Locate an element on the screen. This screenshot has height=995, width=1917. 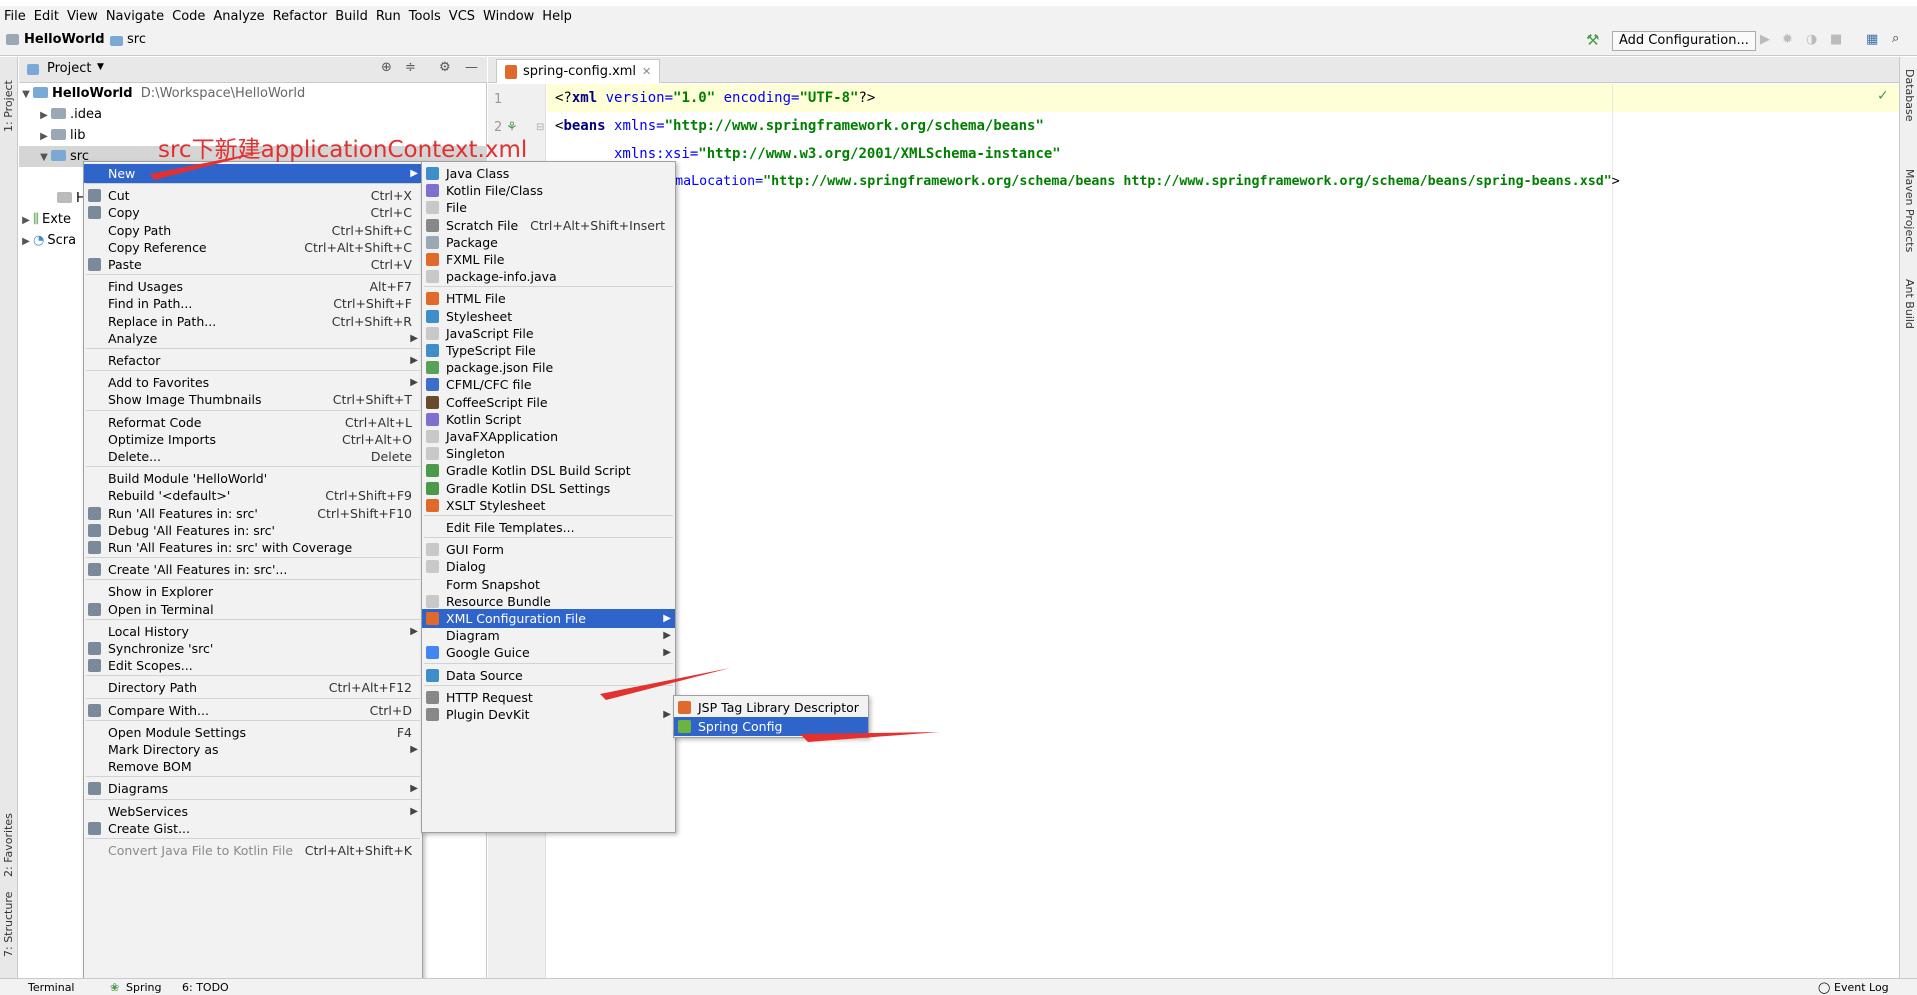
terminal-tool-tab: Terminal is located at coordinates (51, 987).